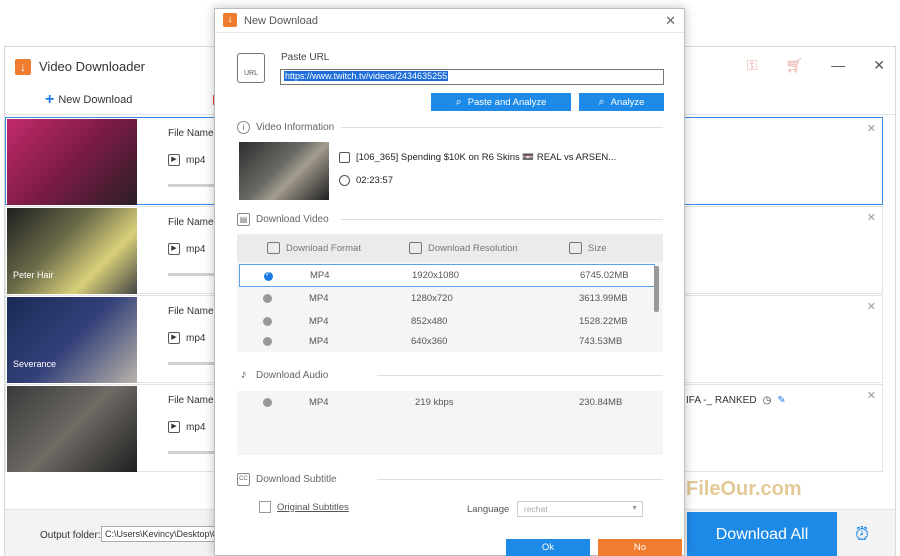 The height and width of the screenshot is (556, 900). I want to click on video-option-row: MP4 1920x1080 6745.02MB, so click(447, 275).